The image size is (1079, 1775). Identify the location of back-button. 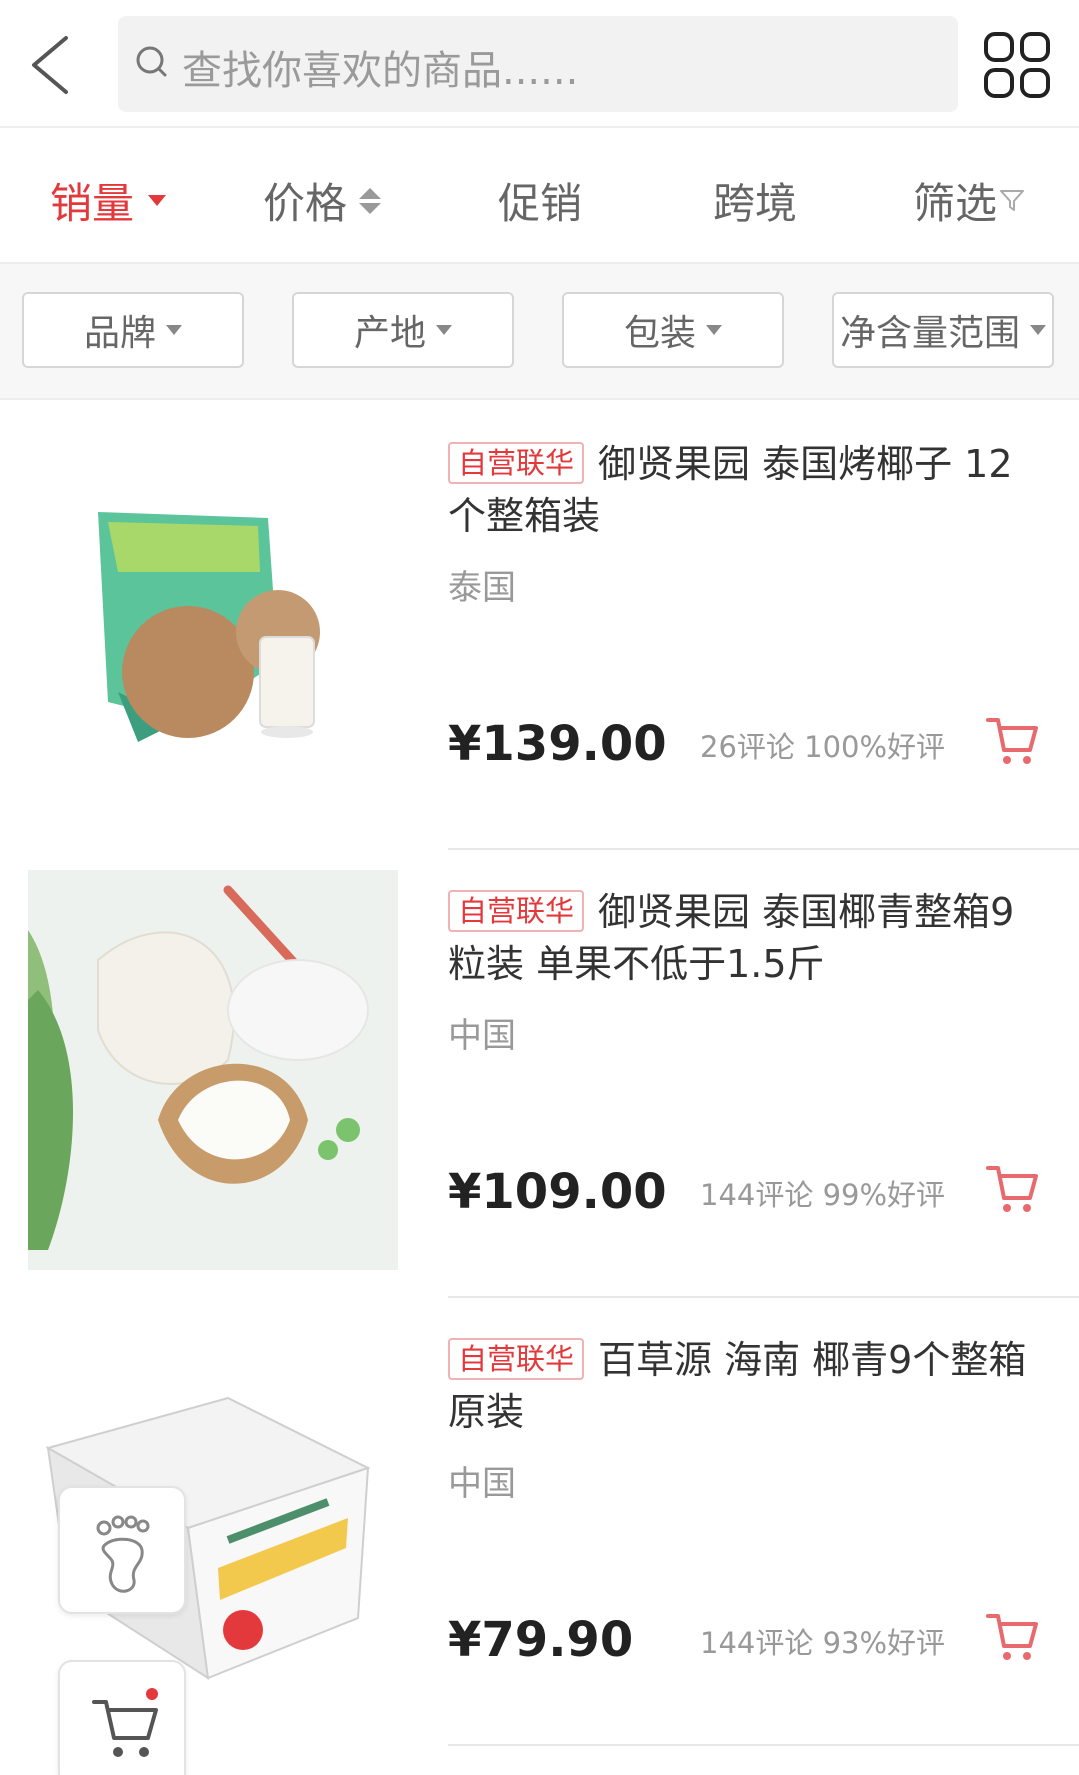
(52, 65).